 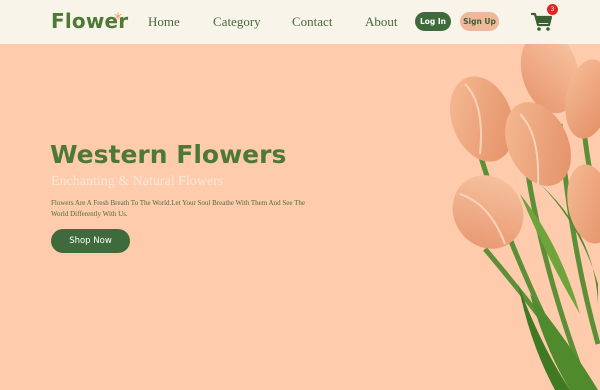 What do you see at coordinates (168, 154) in the screenshot?
I see `hero-title: Western Flowers` at bounding box center [168, 154].